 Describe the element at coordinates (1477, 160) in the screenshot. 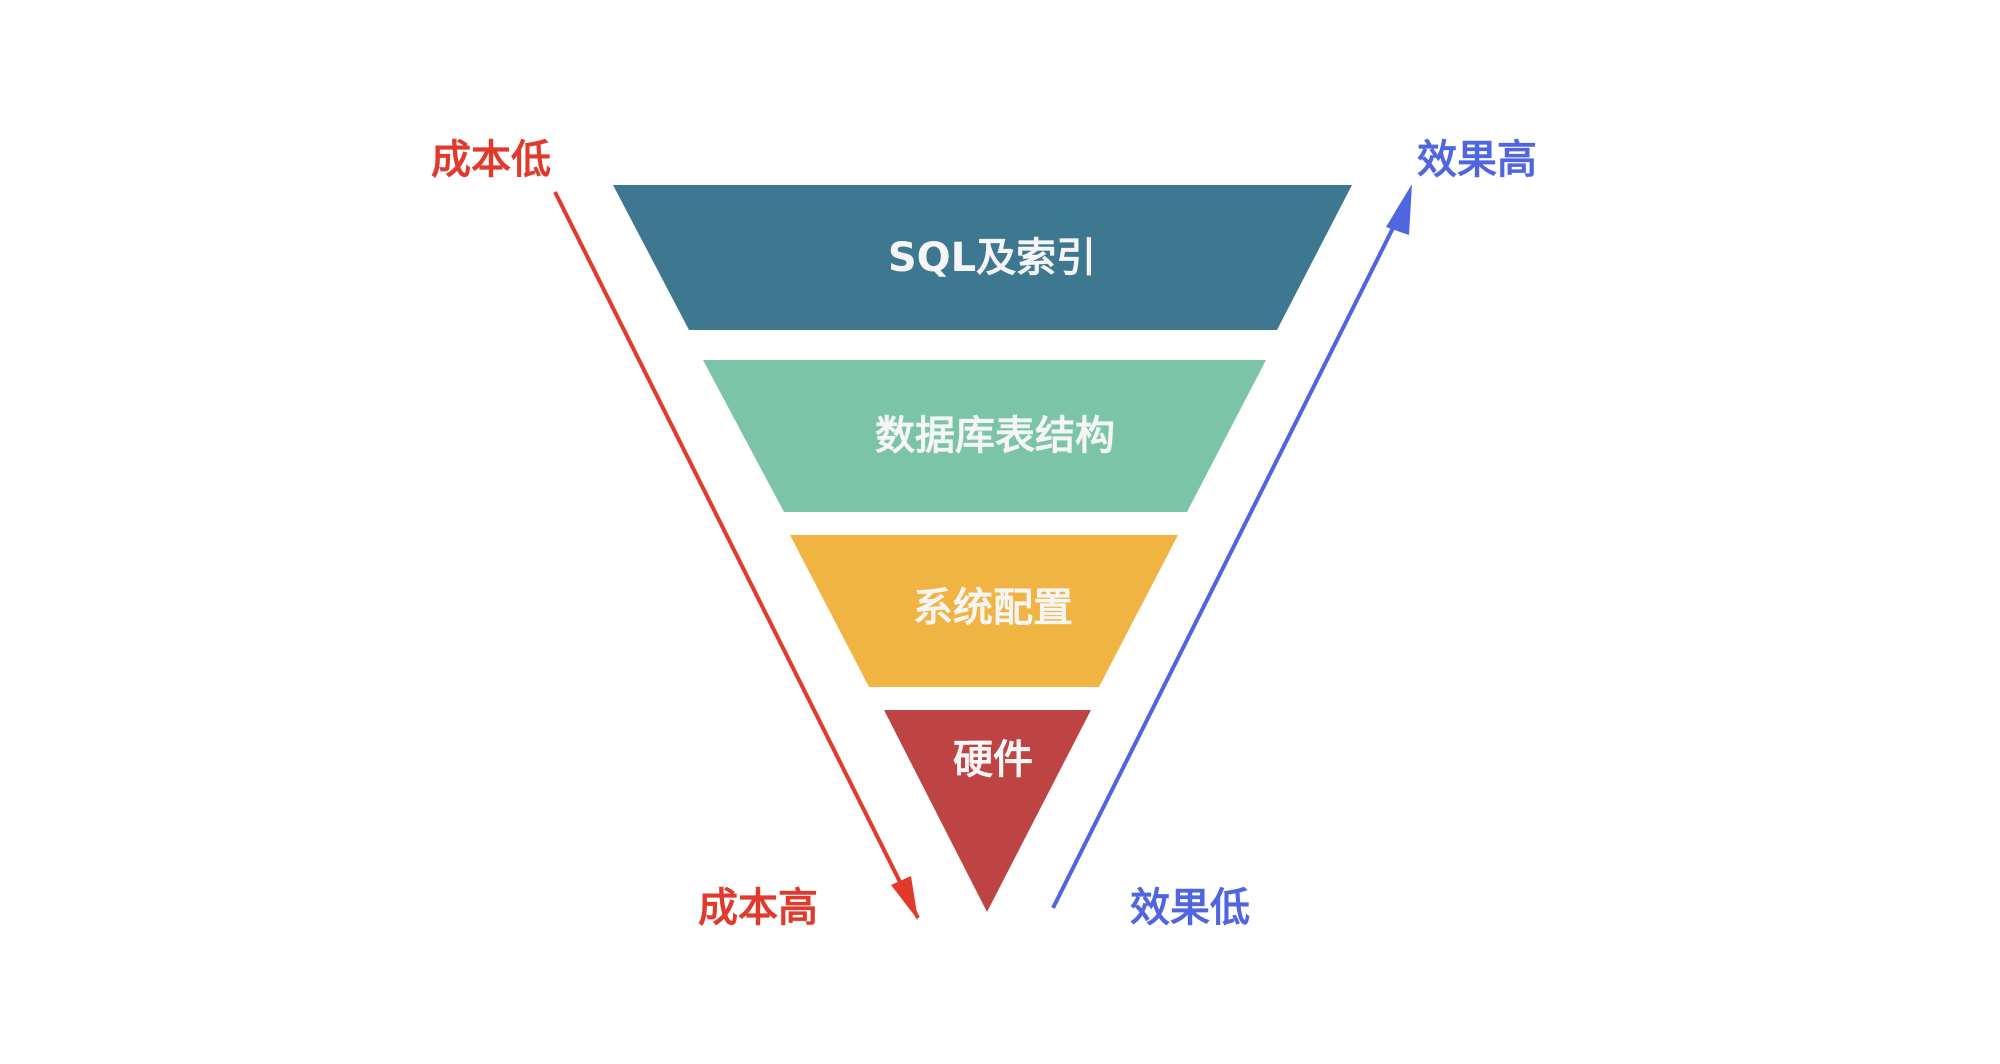

I see `effect-high-label: 效果高` at that location.